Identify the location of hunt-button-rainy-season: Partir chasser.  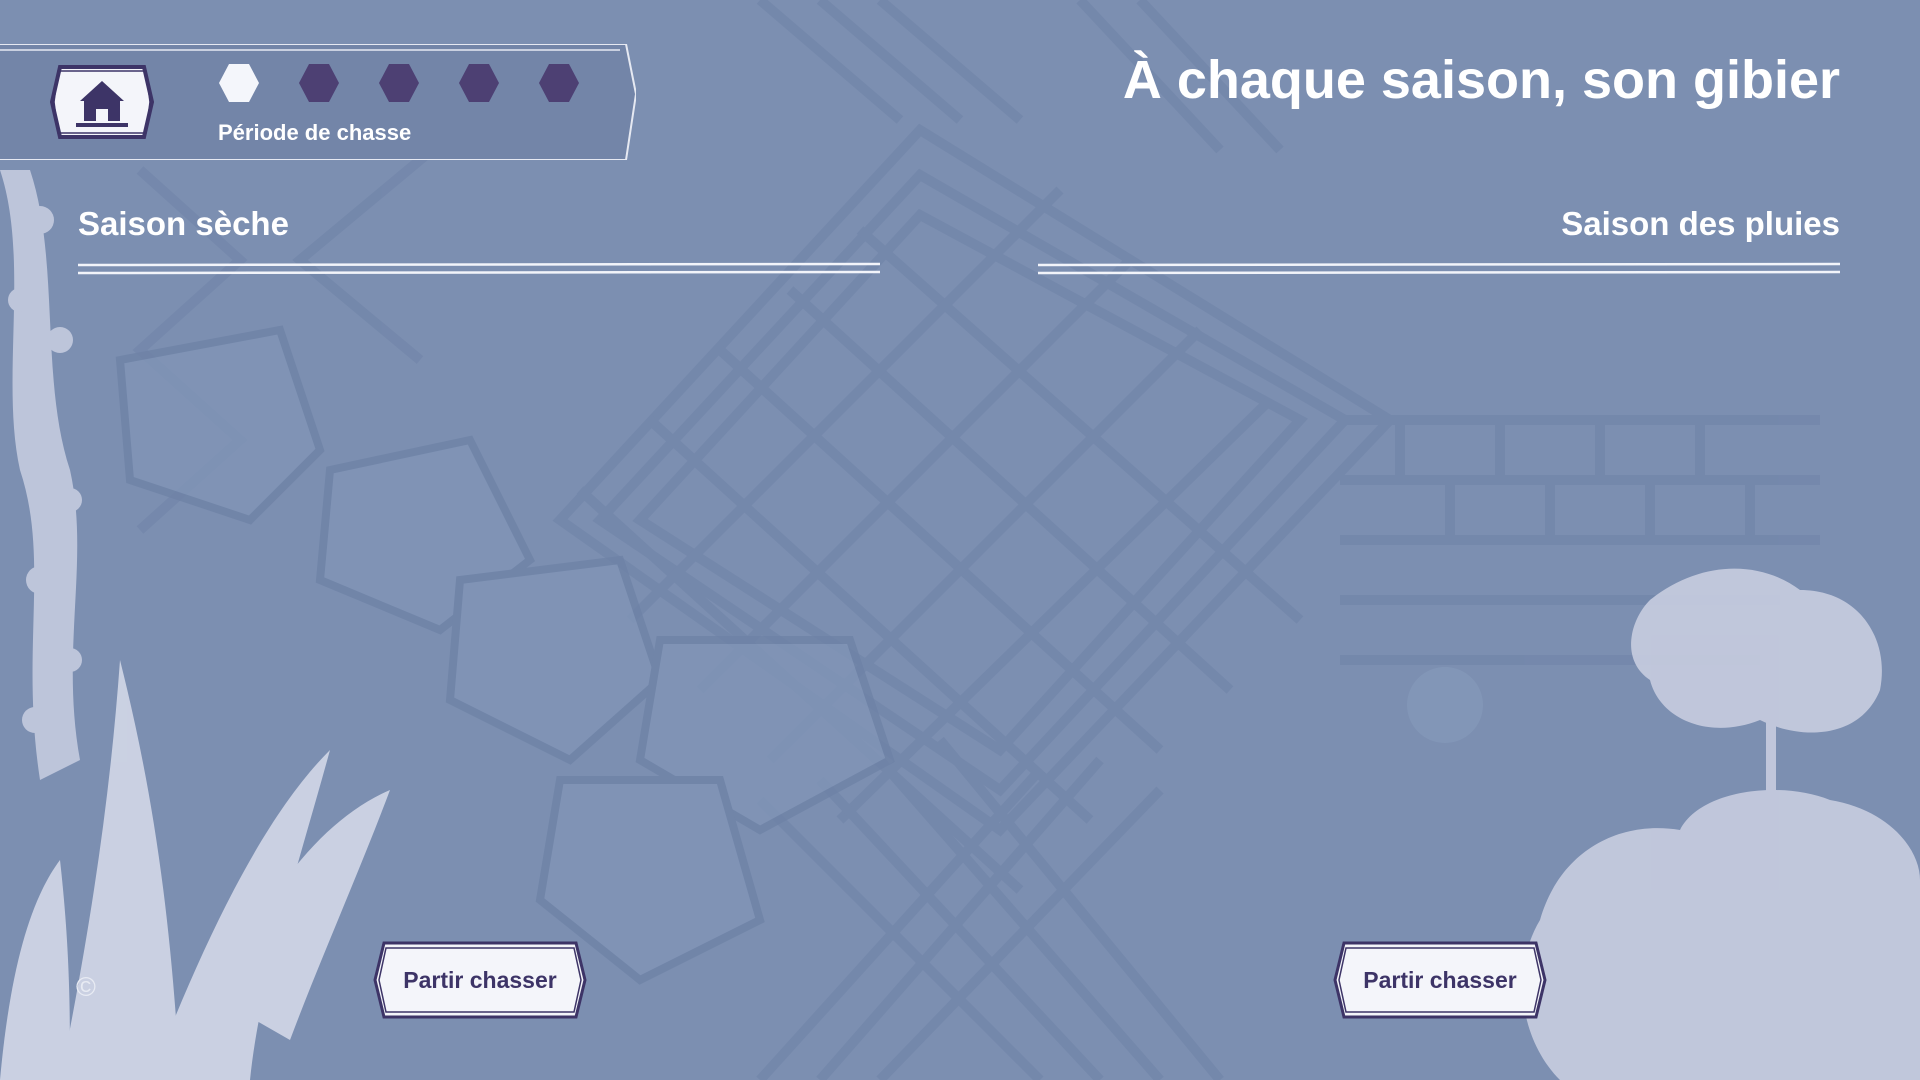
(1440, 980).